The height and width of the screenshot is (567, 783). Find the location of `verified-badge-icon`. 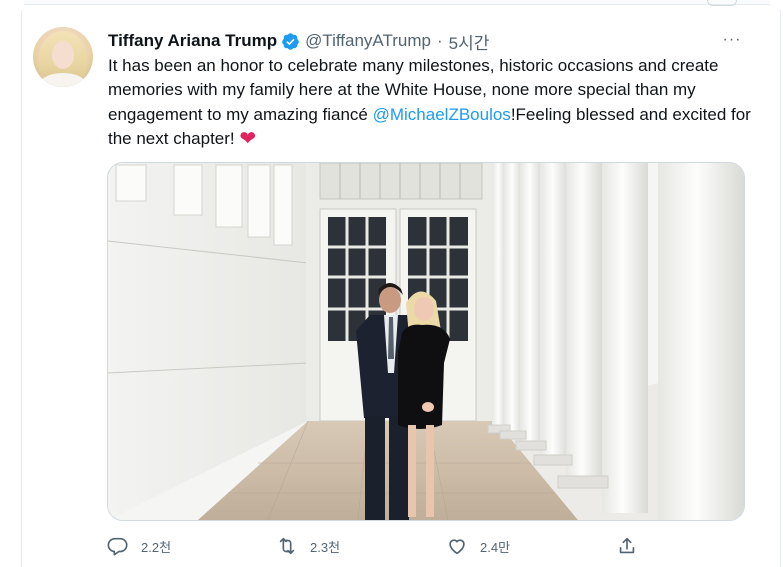

verified-badge-icon is located at coordinates (290, 41).